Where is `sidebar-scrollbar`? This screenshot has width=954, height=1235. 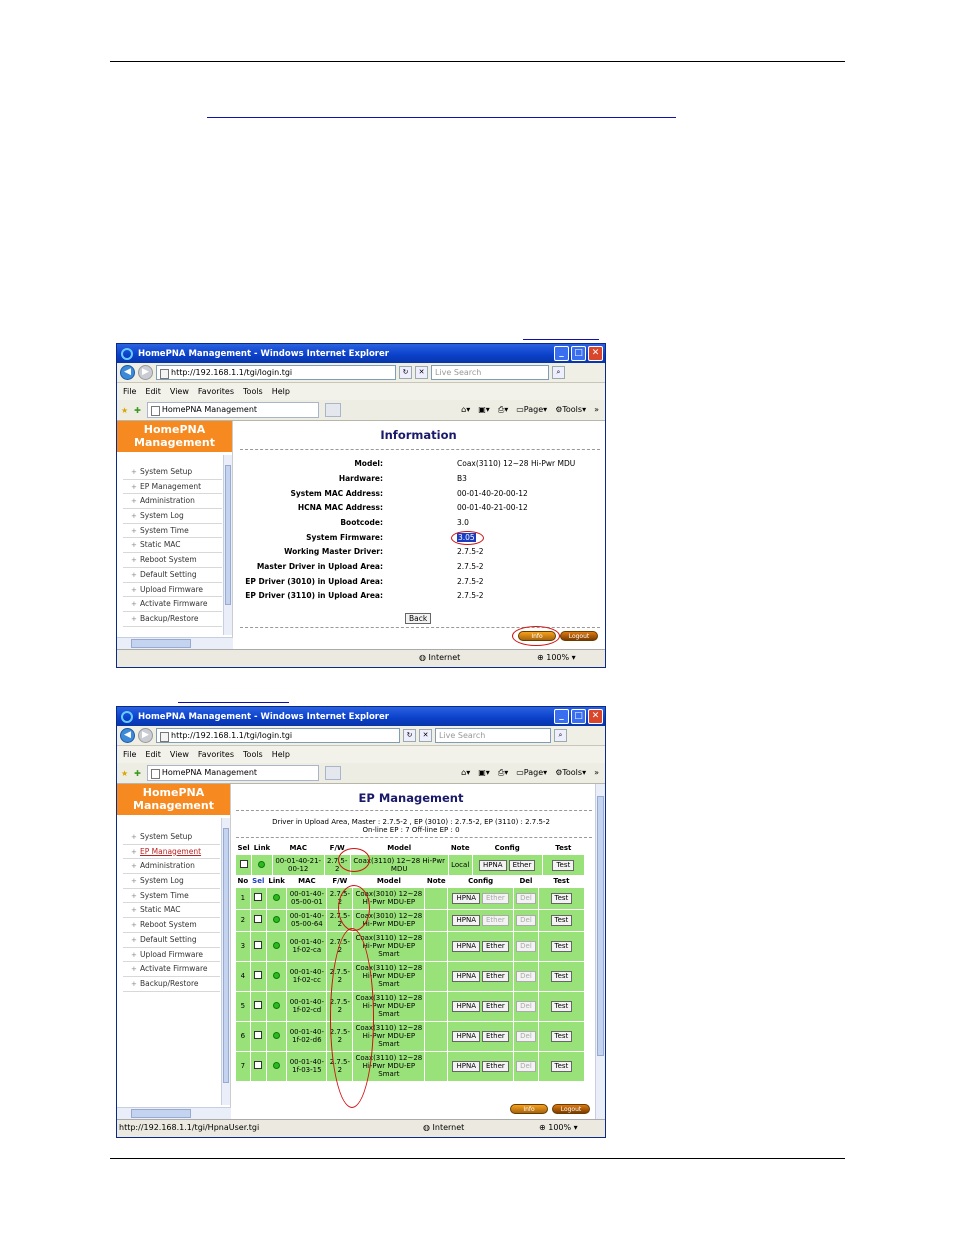
sidebar-scrollbar is located at coordinates (227, 545).